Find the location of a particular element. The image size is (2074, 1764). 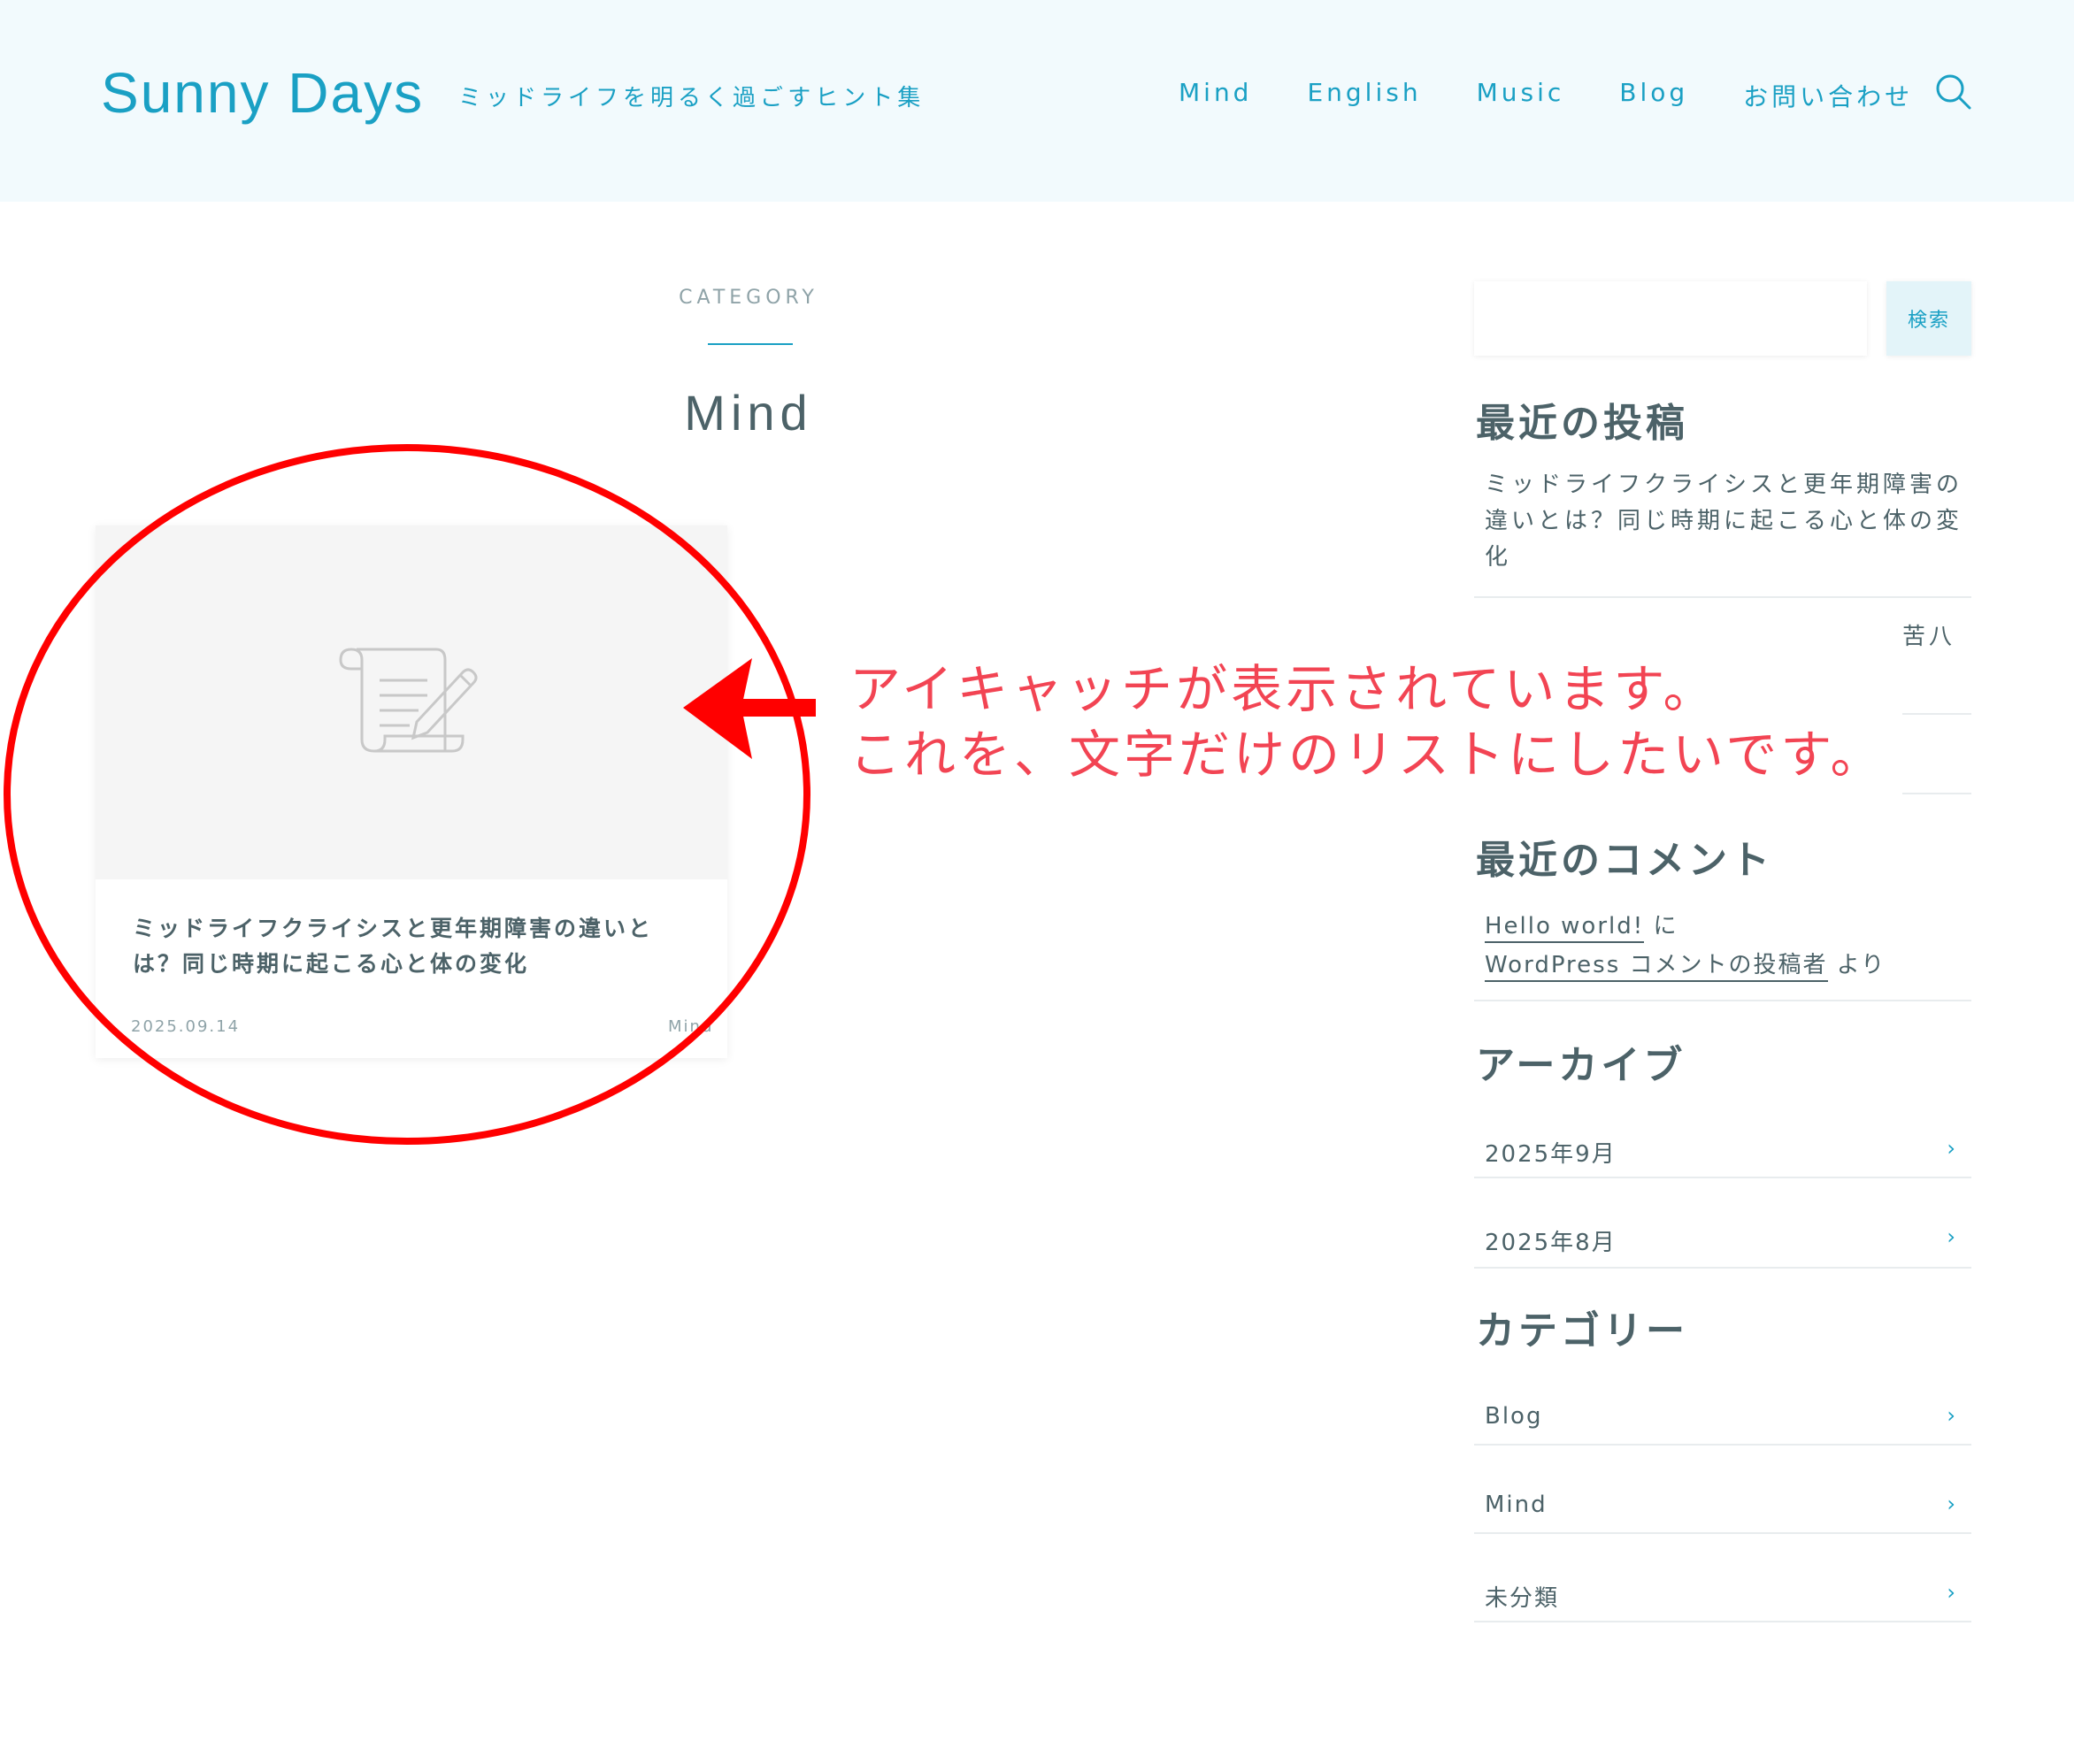

sidebar-search-input is located at coordinates (1671, 318).